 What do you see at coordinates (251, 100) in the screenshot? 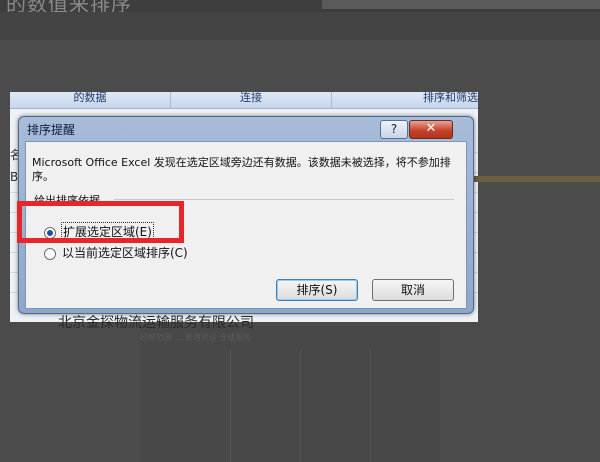
I see `ribbon-group-connections: 连接` at bounding box center [251, 100].